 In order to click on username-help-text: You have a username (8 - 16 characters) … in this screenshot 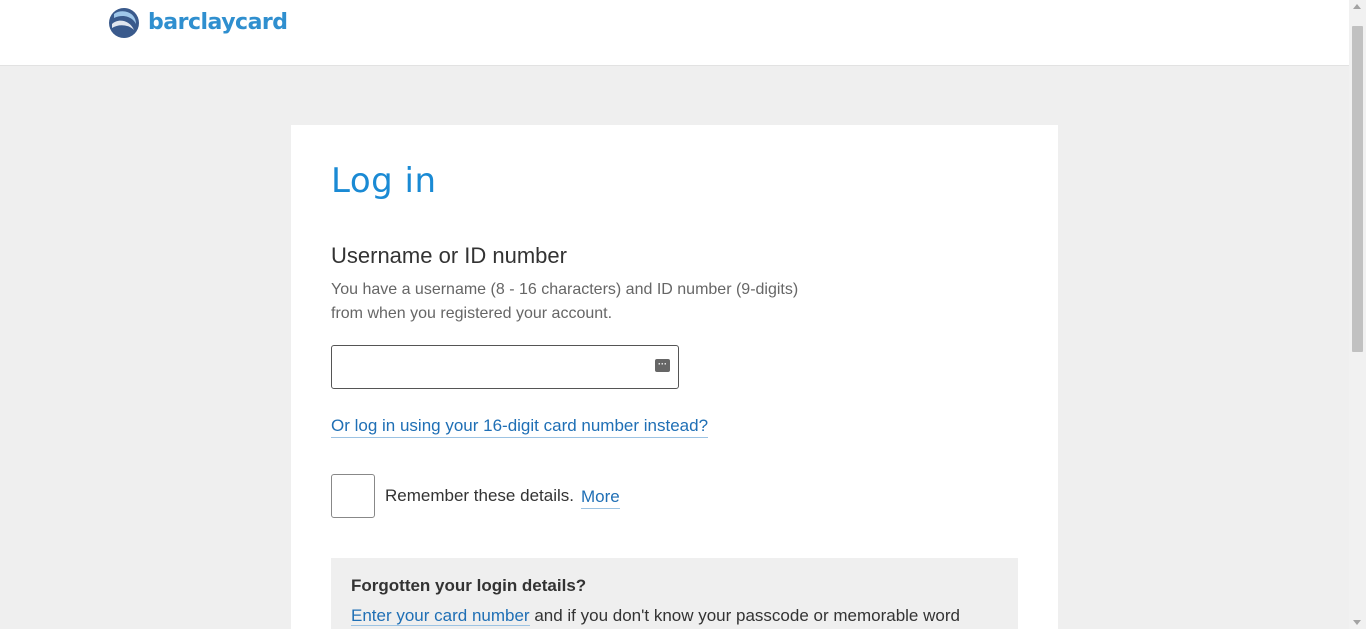, I will do `click(565, 301)`.